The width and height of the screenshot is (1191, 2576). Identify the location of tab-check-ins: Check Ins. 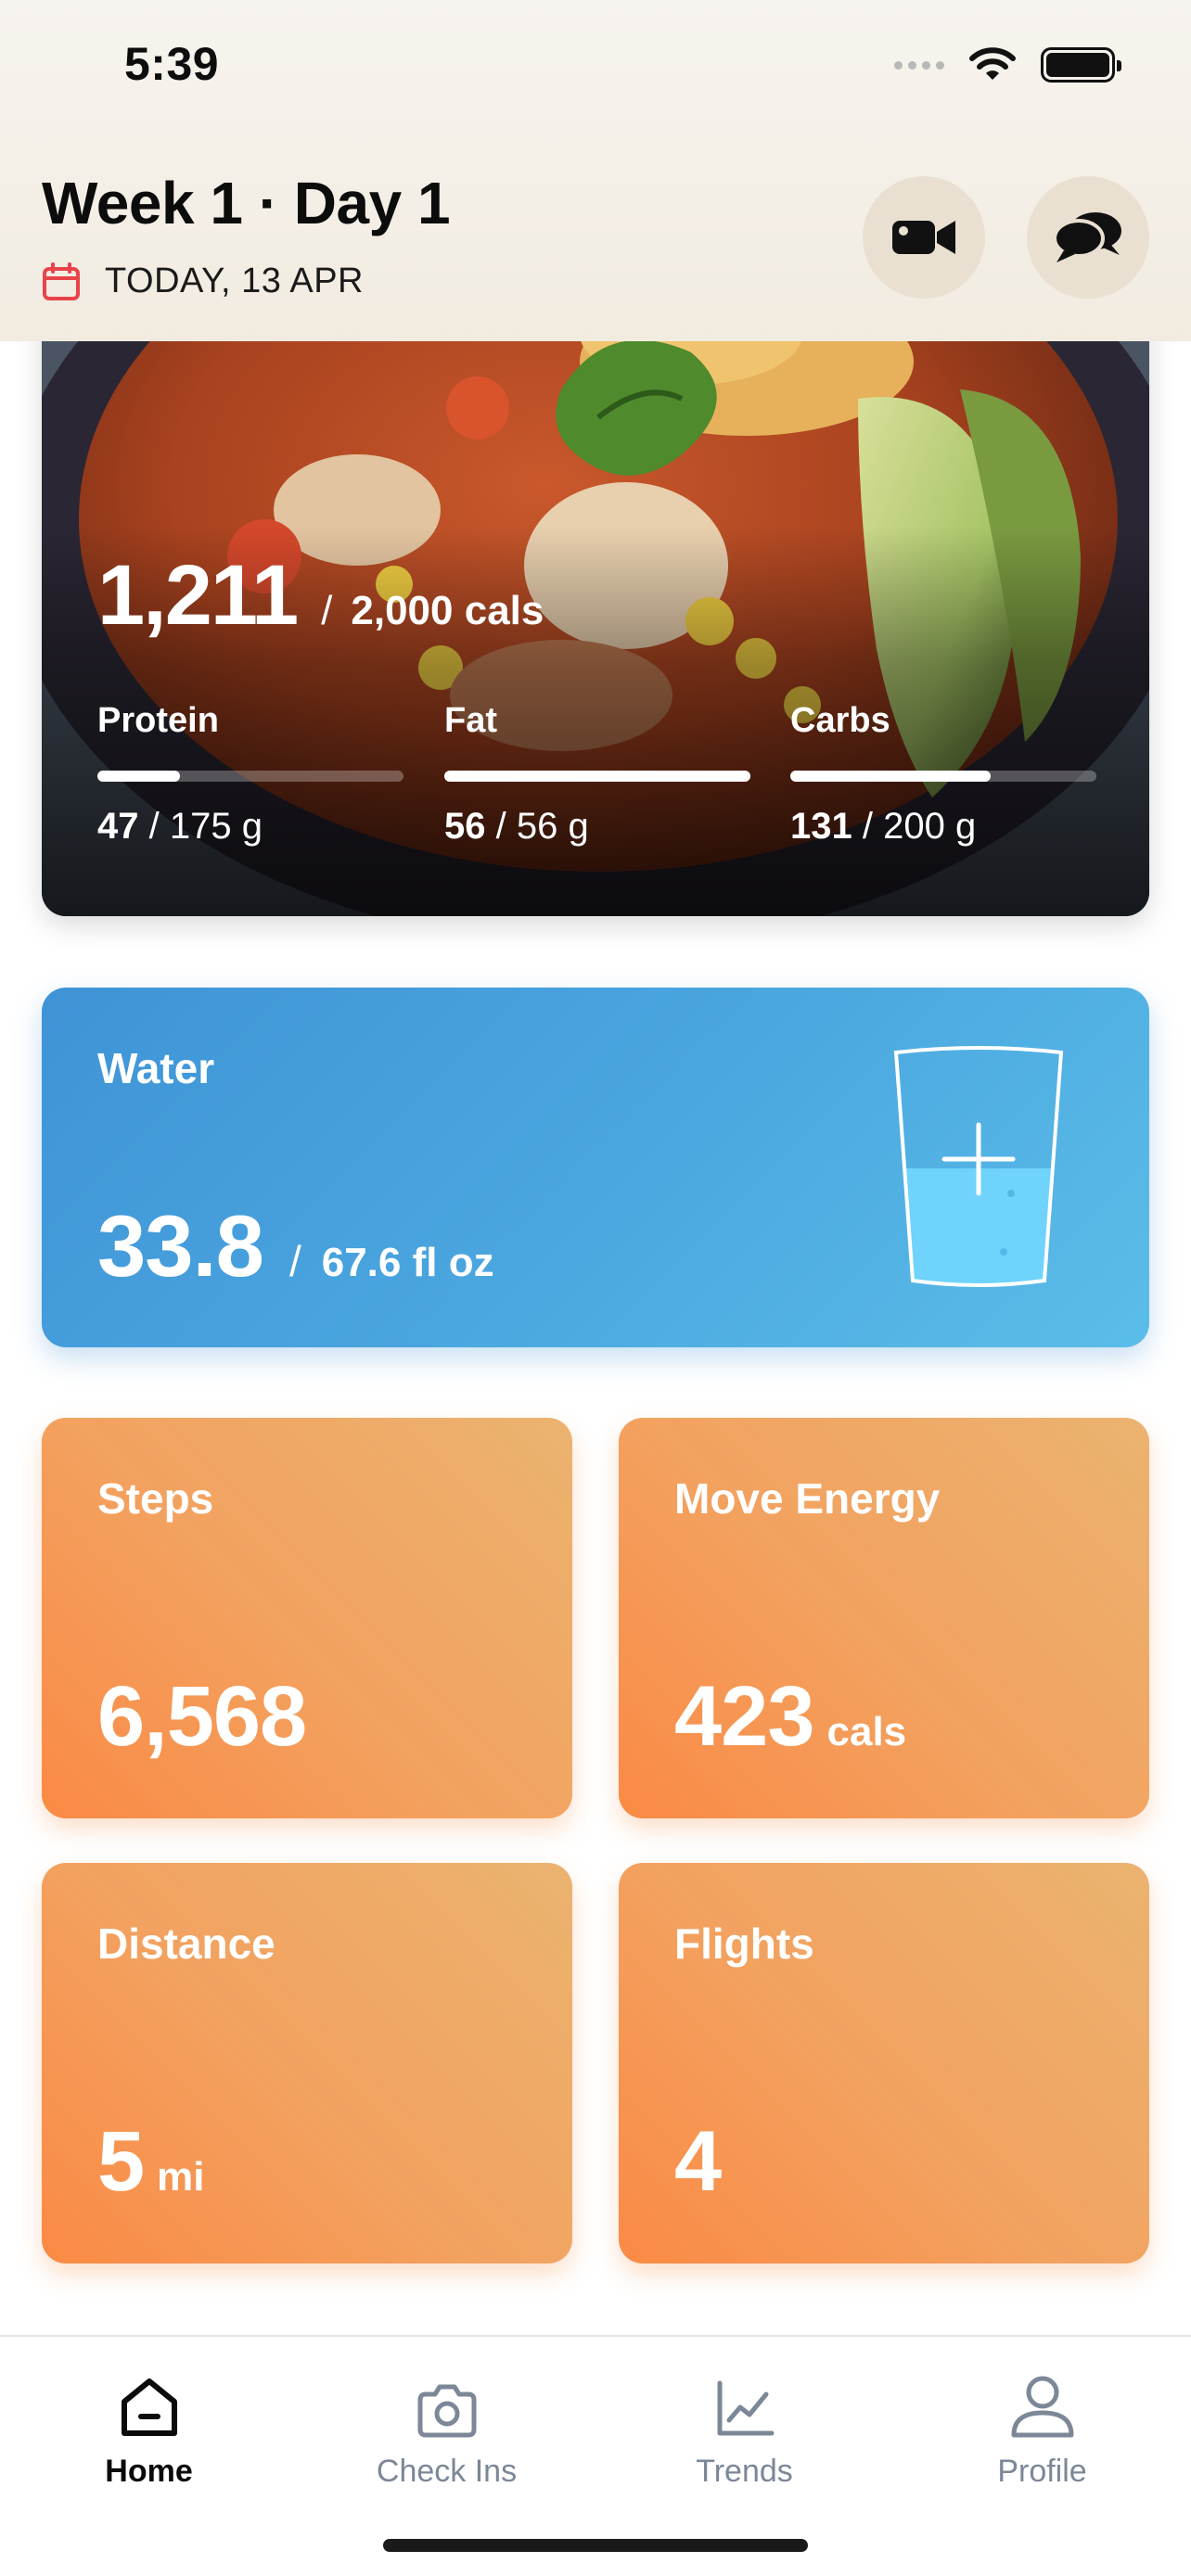
(447, 2427).